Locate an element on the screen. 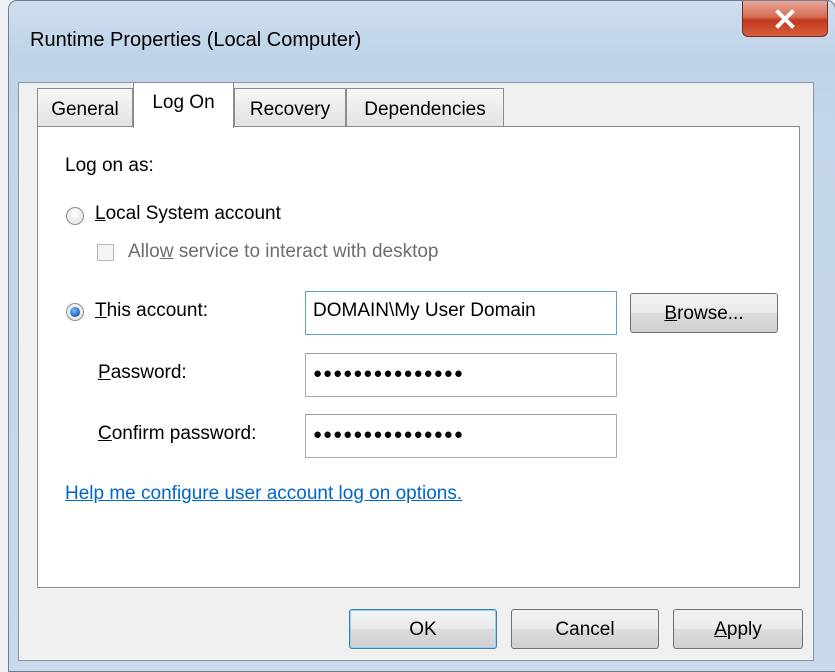  cancel-button: Cancel is located at coordinates (585, 629).